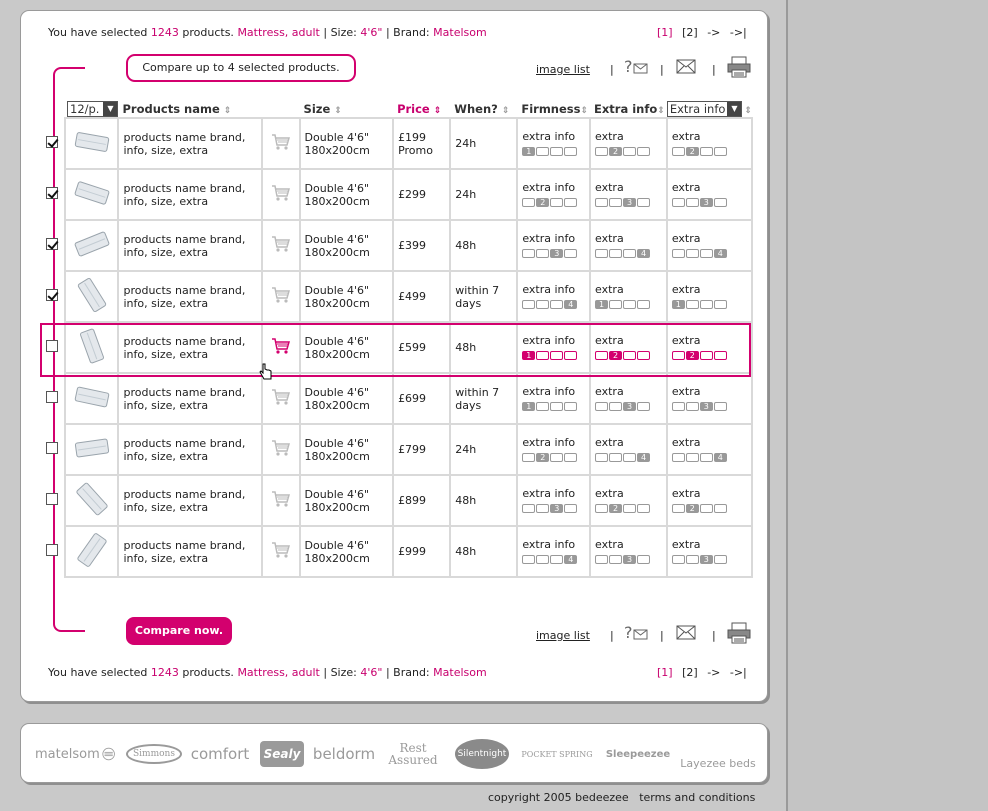 This screenshot has width=988, height=811. Describe the element at coordinates (282, 754) in the screenshot. I see `brand-logo-sealy: Sealy` at that location.